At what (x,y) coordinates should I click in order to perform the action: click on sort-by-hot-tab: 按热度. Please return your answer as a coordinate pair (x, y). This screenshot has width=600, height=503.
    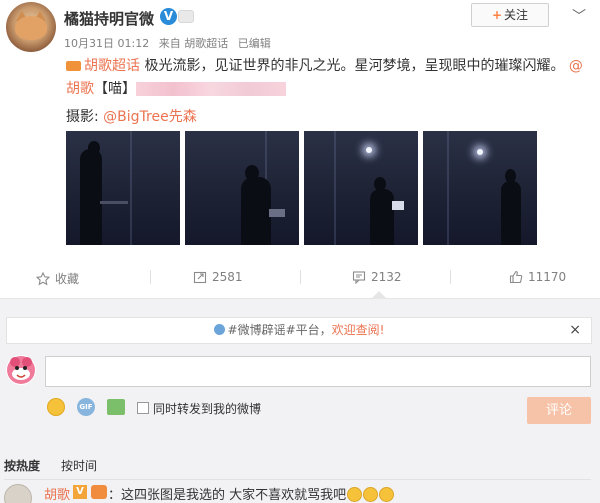
    Looking at the image, I should click on (22, 465).